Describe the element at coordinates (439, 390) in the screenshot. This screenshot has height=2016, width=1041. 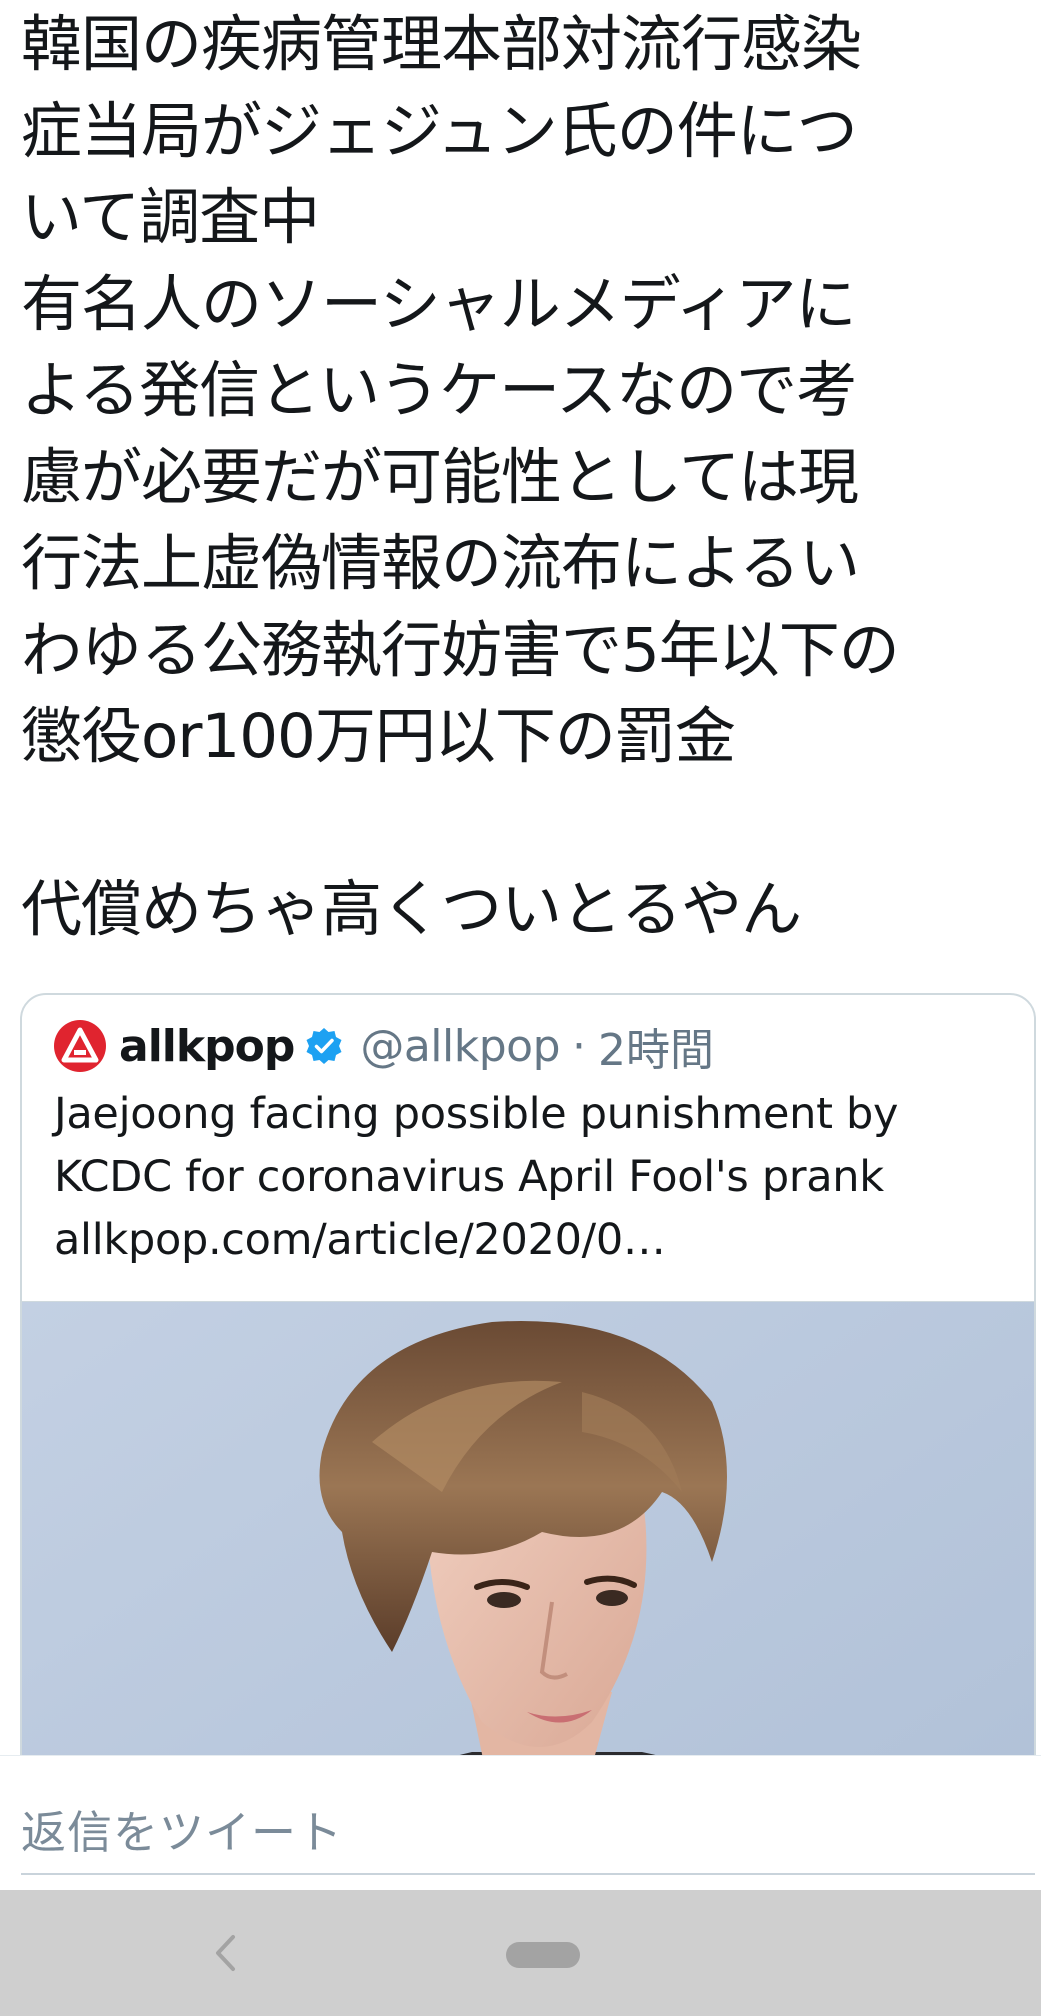
I see `tweet-line: よる発信というケースなので考` at that location.